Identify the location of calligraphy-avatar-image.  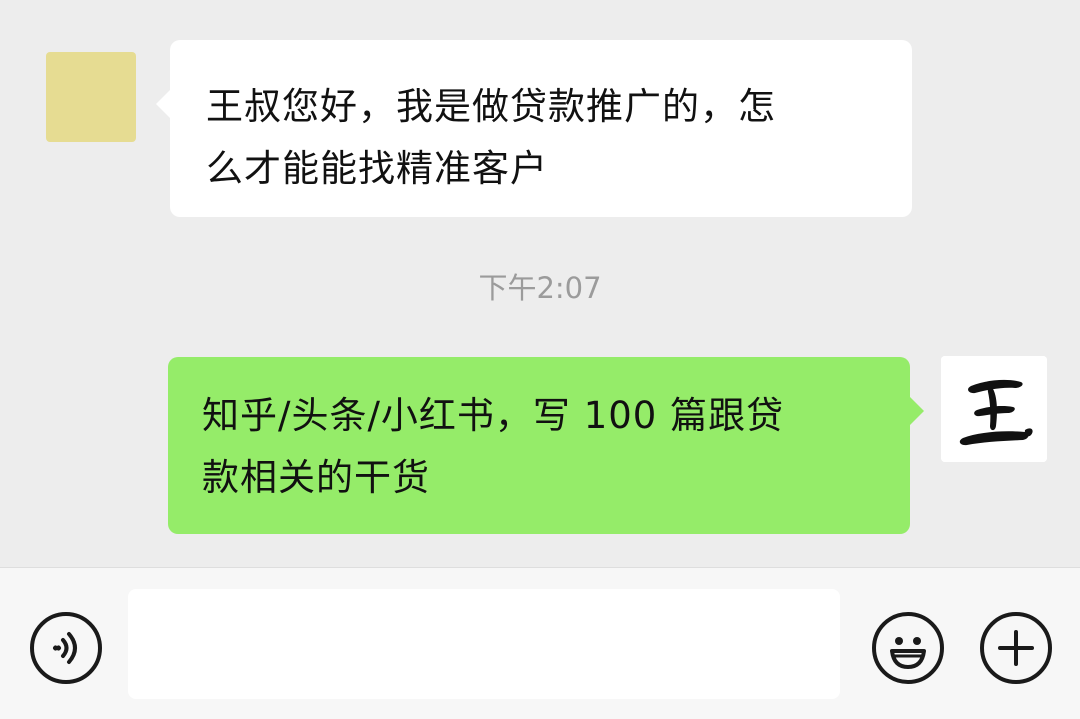
(994, 409).